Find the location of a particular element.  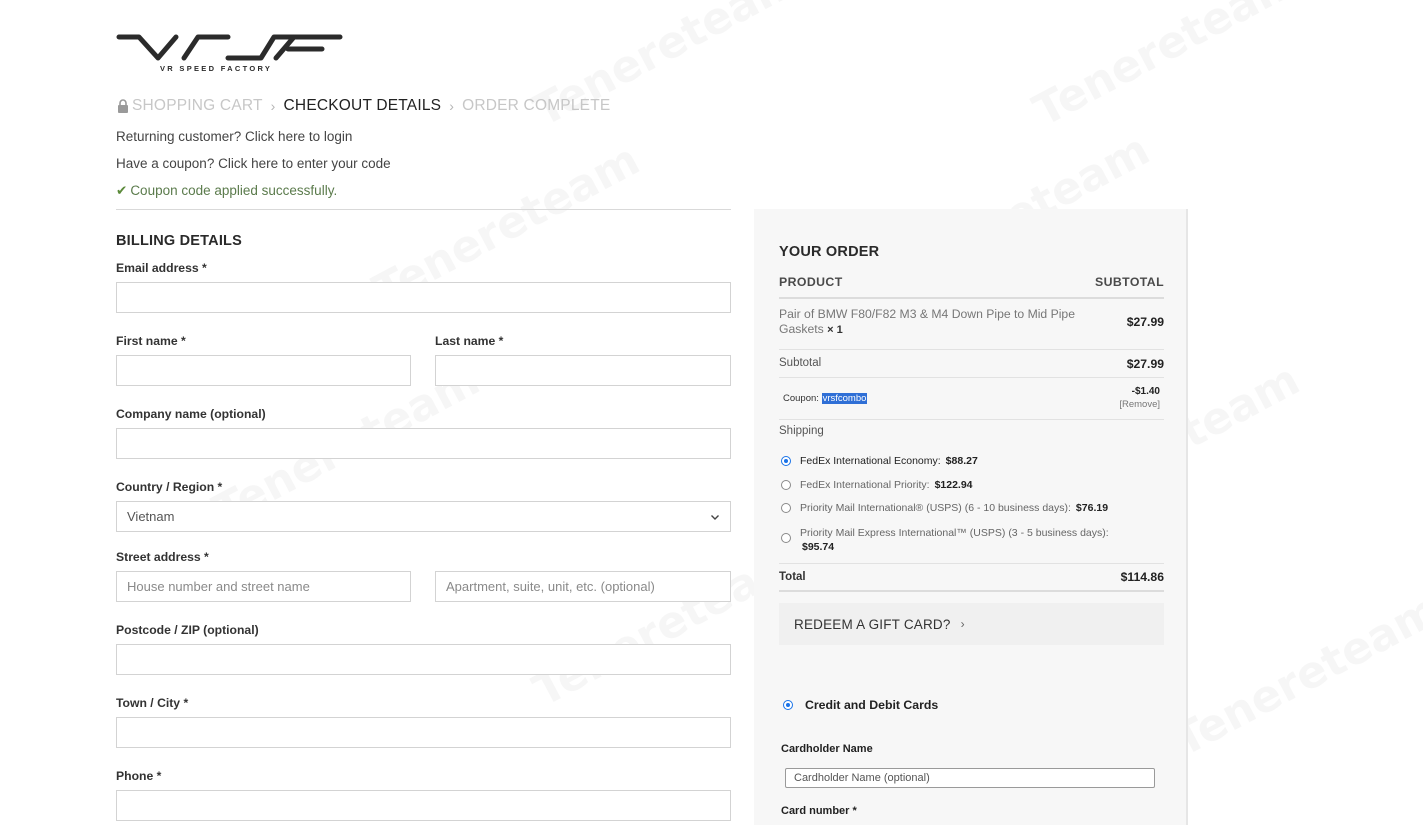

postcode-label: Postcode / ZIP (optional) is located at coordinates (187, 630).